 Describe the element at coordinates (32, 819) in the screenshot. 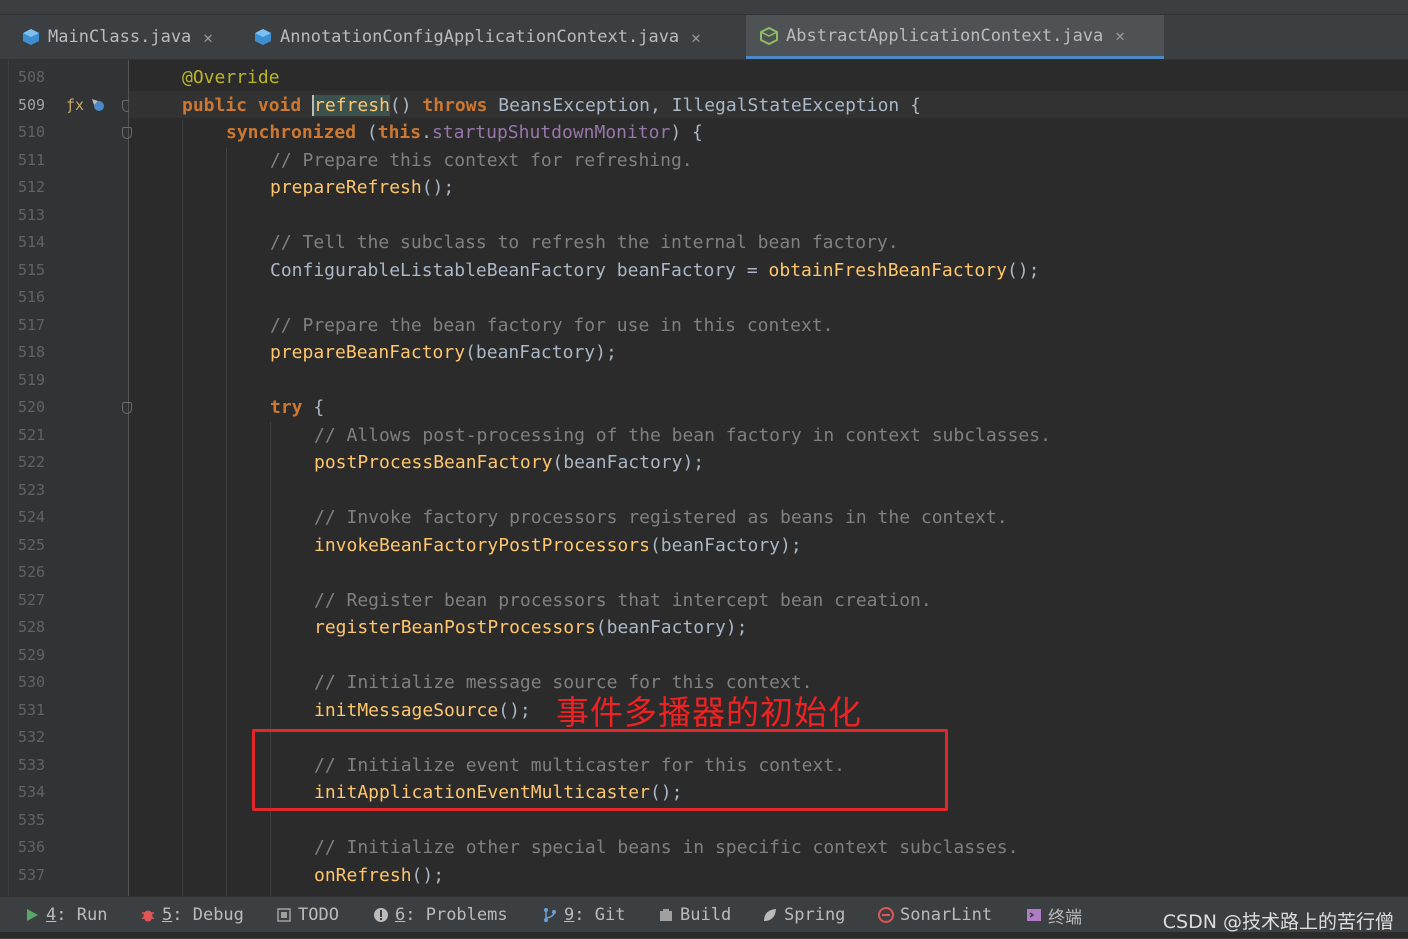

I see `line-number: 535` at that location.